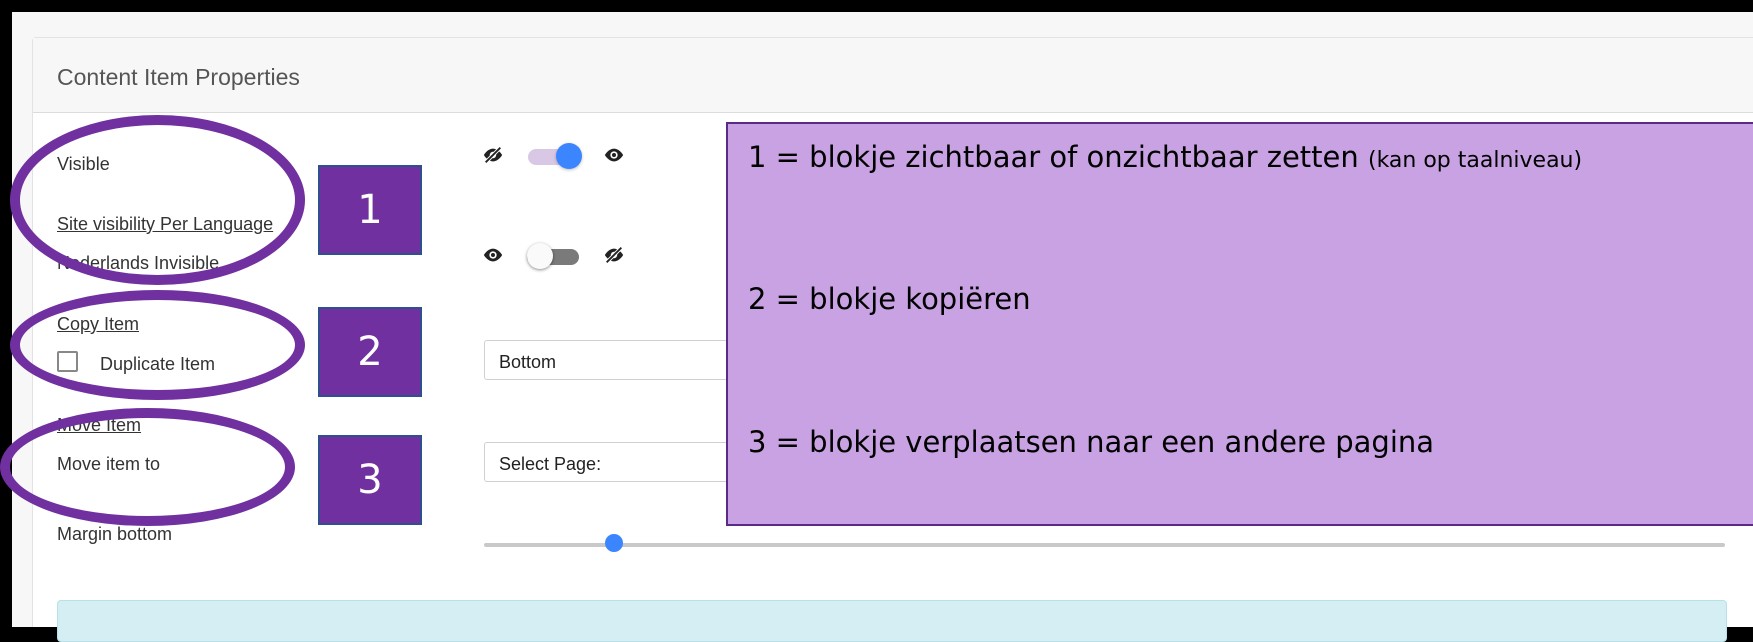 This screenshot has width=1753, height=642. I want to click on annotation-marker-1: 1, so click(370, 210).